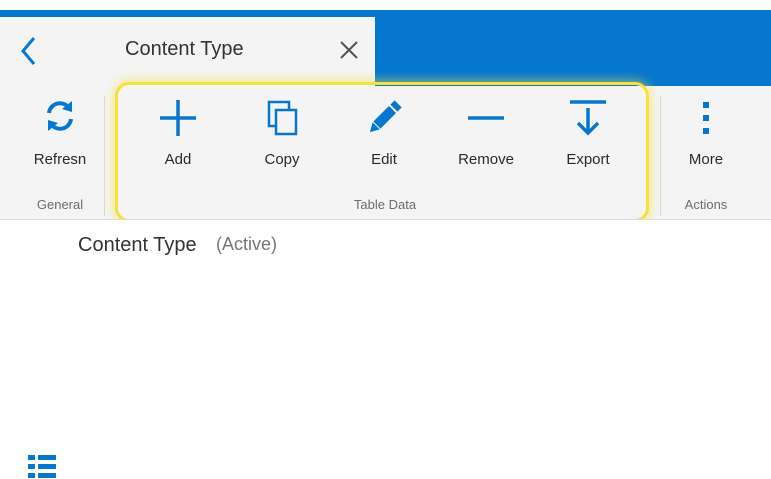  I want to click on export-button: Export, so click(588, 138).